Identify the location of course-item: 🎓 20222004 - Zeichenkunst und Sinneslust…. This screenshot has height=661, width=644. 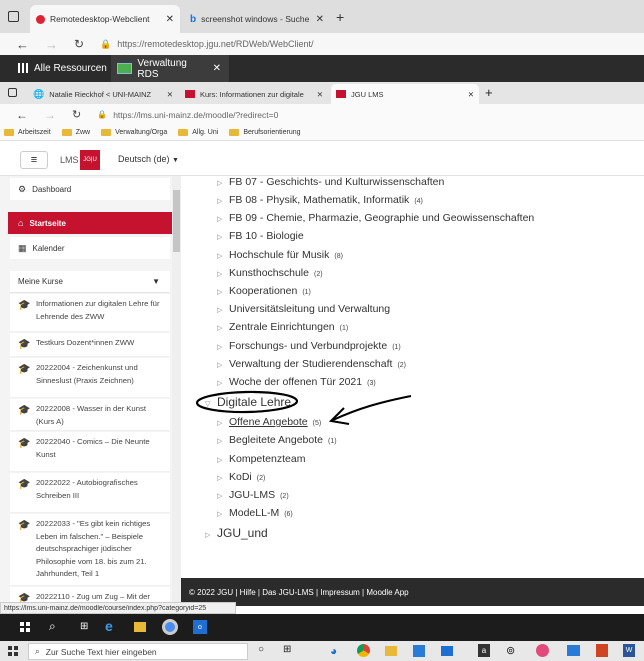
(90, 378).